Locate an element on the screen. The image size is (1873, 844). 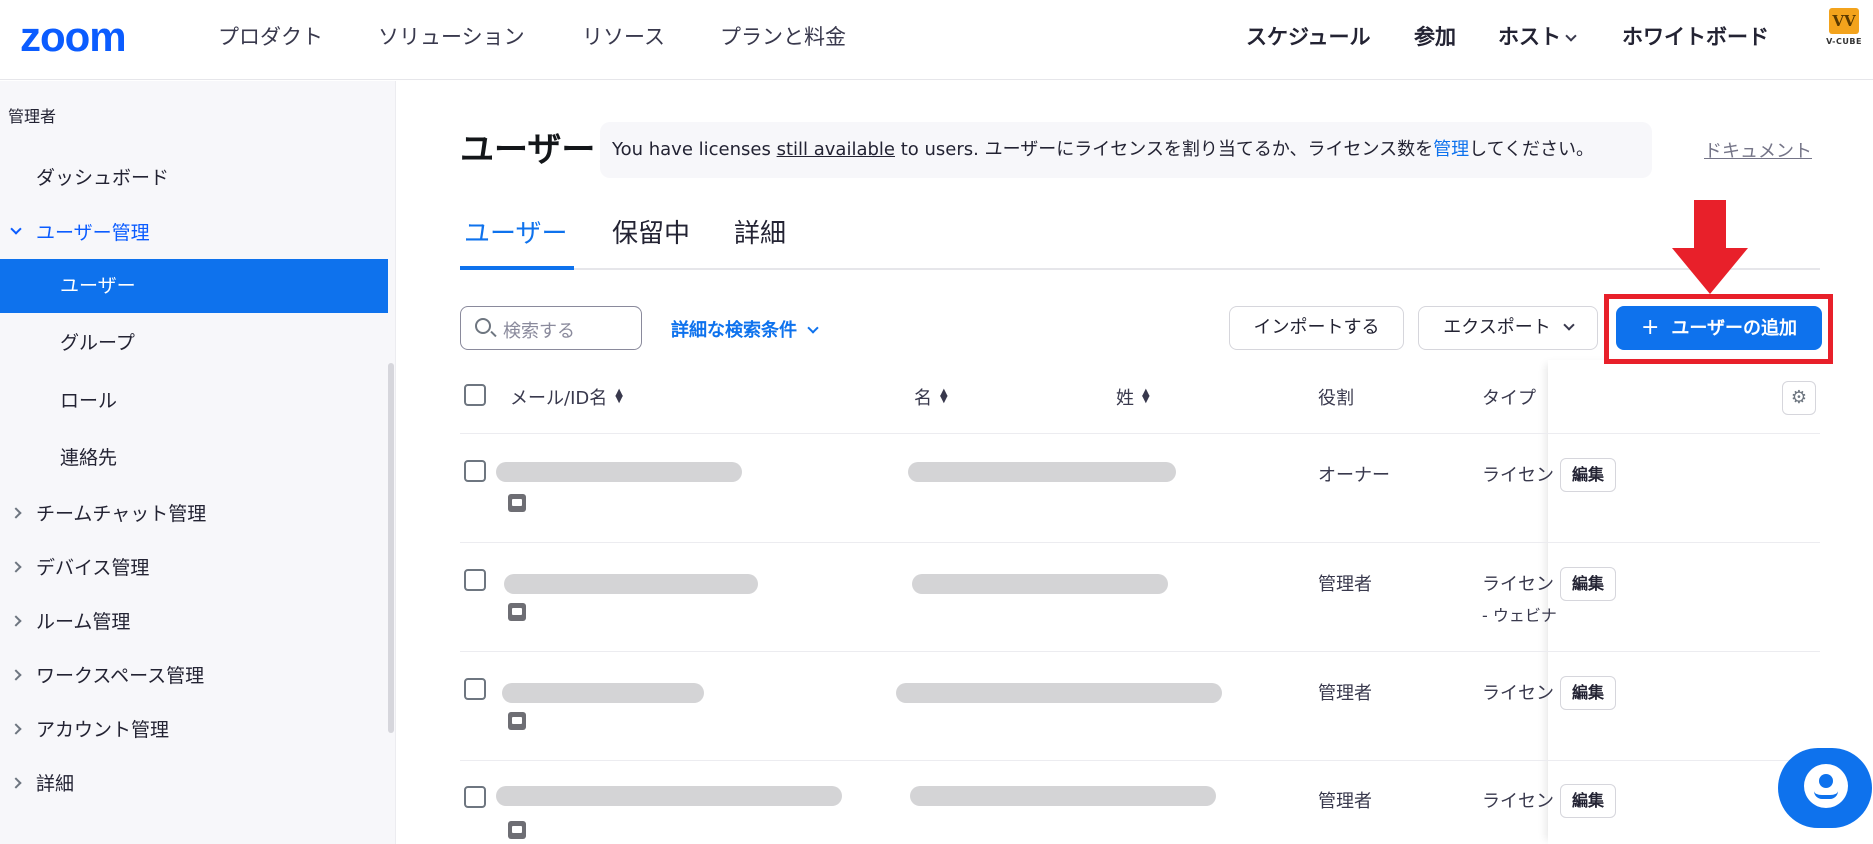
nav-whiteboard: ホワイトボード is located at coordinates (1695, 37).